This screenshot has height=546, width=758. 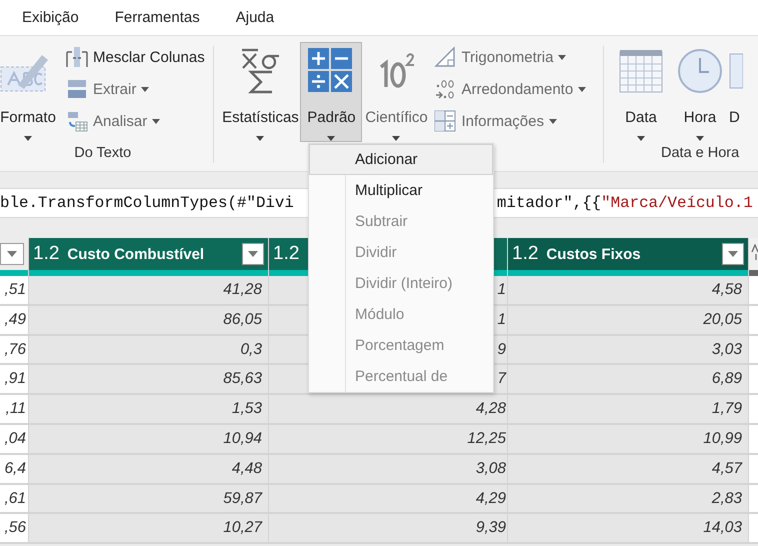 I want to click on table-cell: ,56, so click(x=14, y=529).